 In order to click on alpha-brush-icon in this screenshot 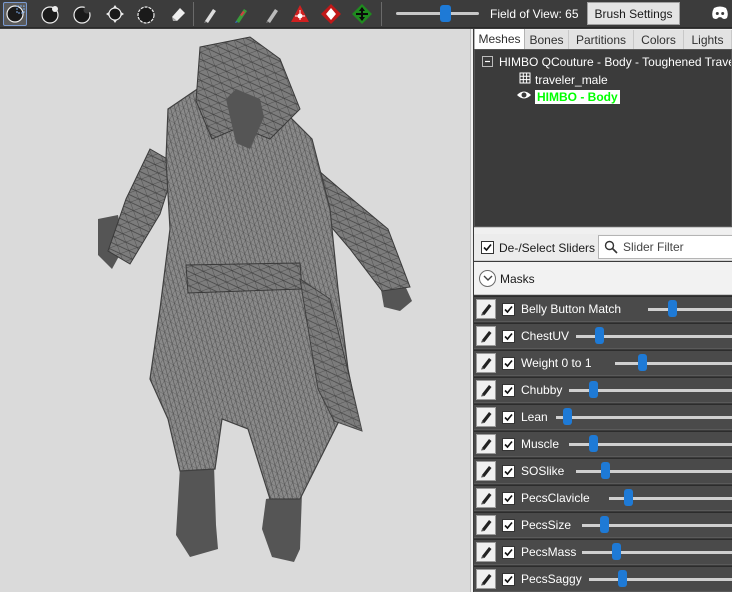, I will do `click(272, 14)`.